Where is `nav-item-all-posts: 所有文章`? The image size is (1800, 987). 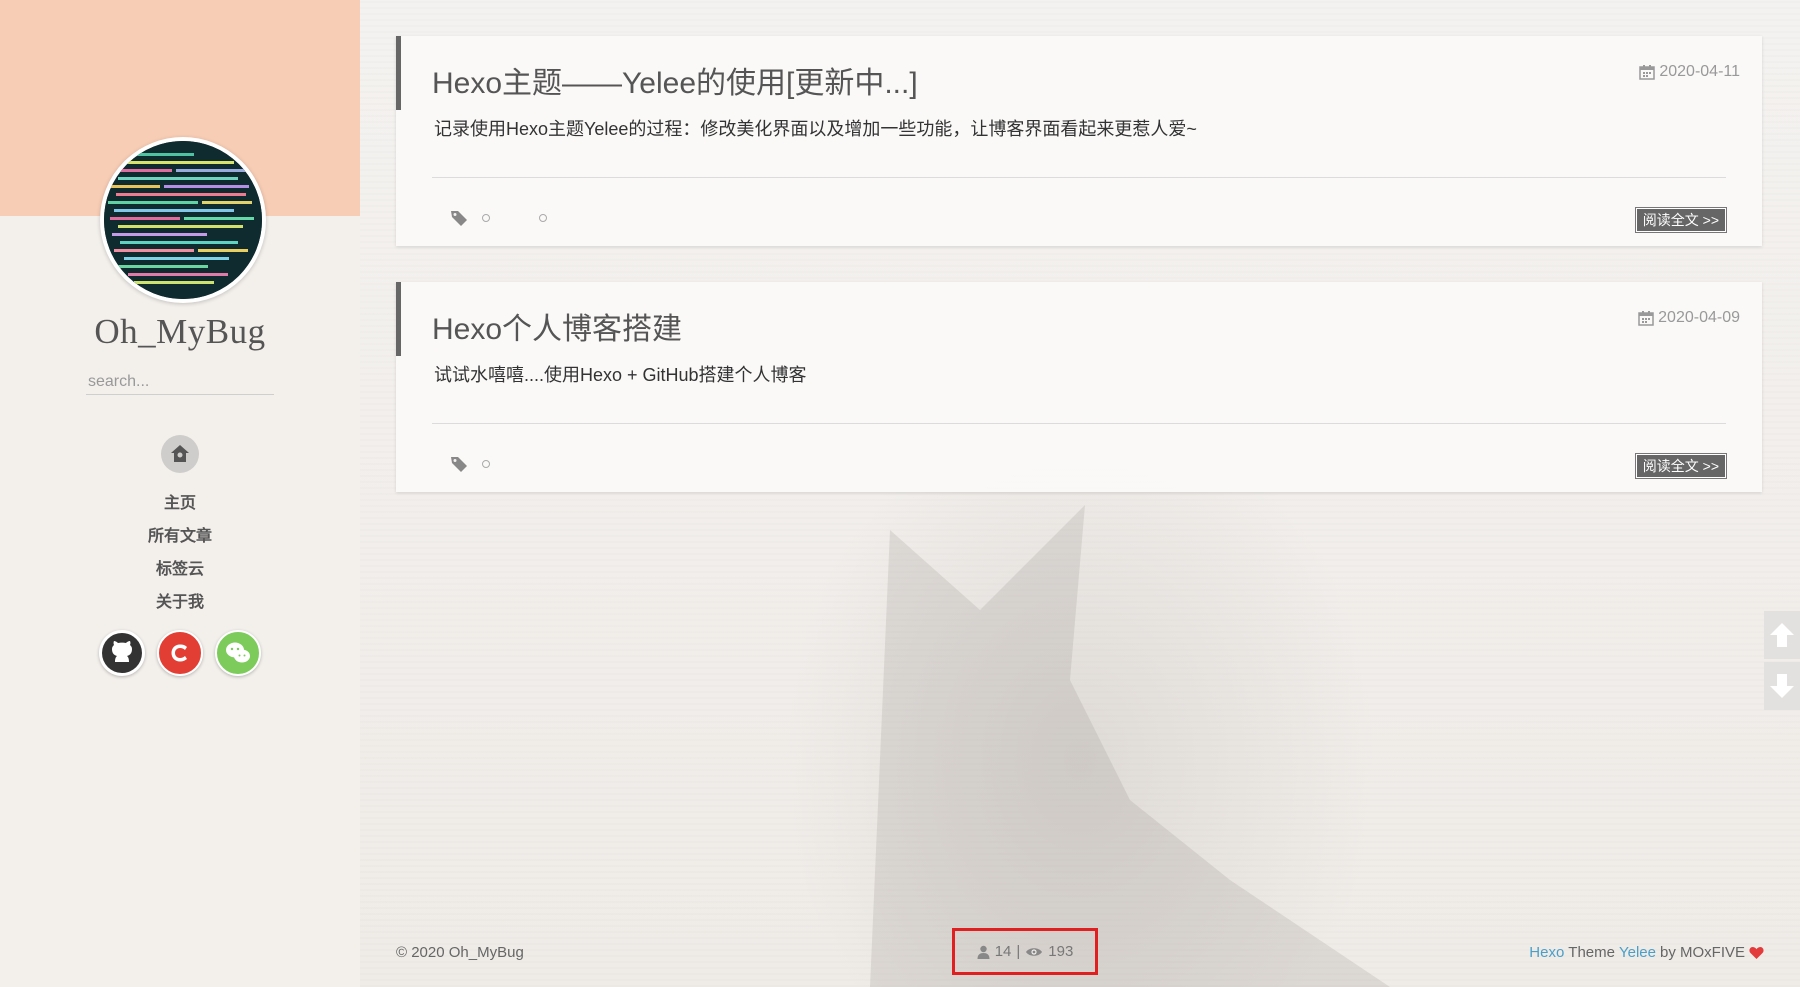
nav-item-all-posts: 所有文章 is located at coordinates (180, 539).